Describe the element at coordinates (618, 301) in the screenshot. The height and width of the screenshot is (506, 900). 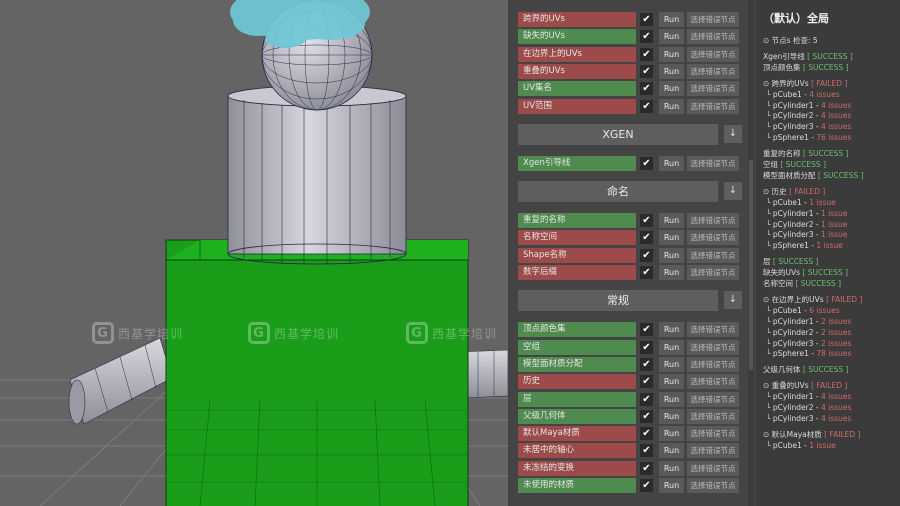
I see `section-header: 常规` at that location.